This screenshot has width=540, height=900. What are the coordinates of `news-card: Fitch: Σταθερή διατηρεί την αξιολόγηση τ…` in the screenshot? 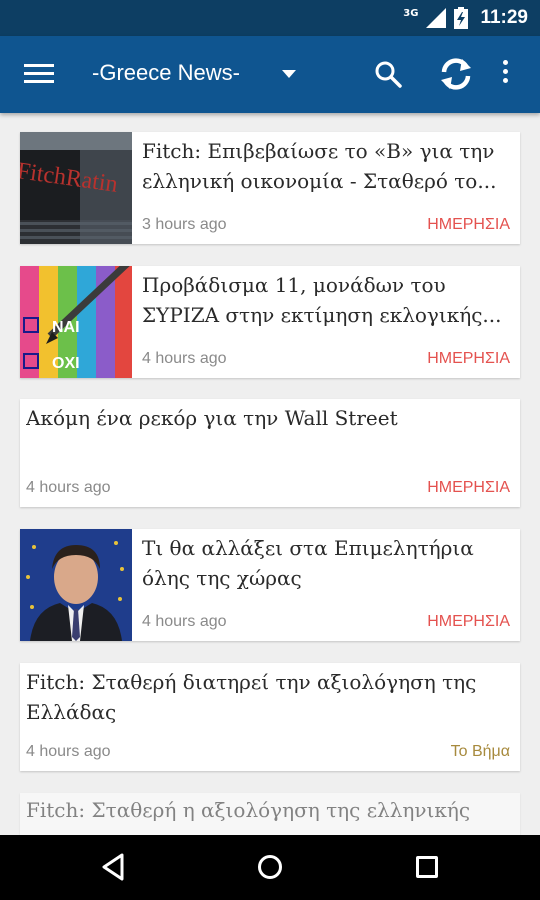 It's located at (270, 717).